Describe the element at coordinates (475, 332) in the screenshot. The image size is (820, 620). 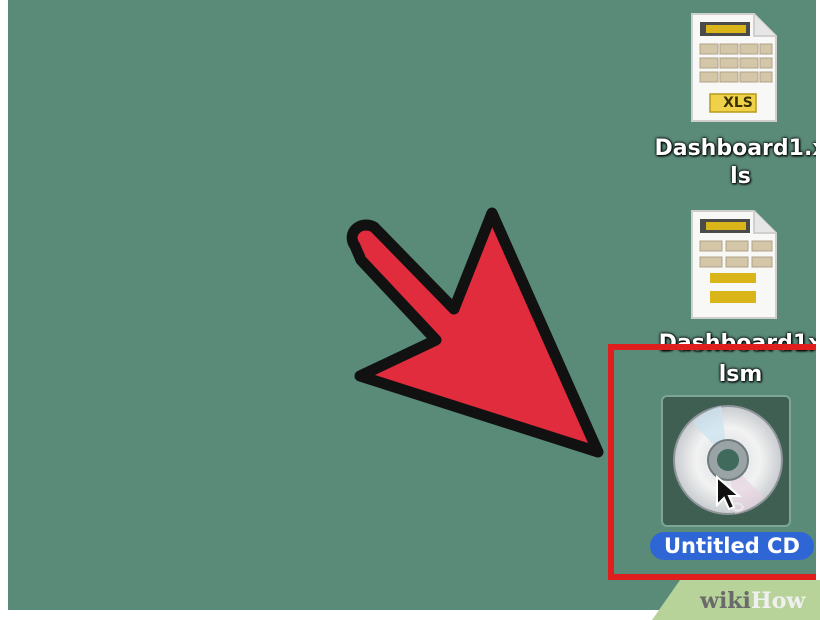
I see `red-pointing-arrow-icon` at that location.